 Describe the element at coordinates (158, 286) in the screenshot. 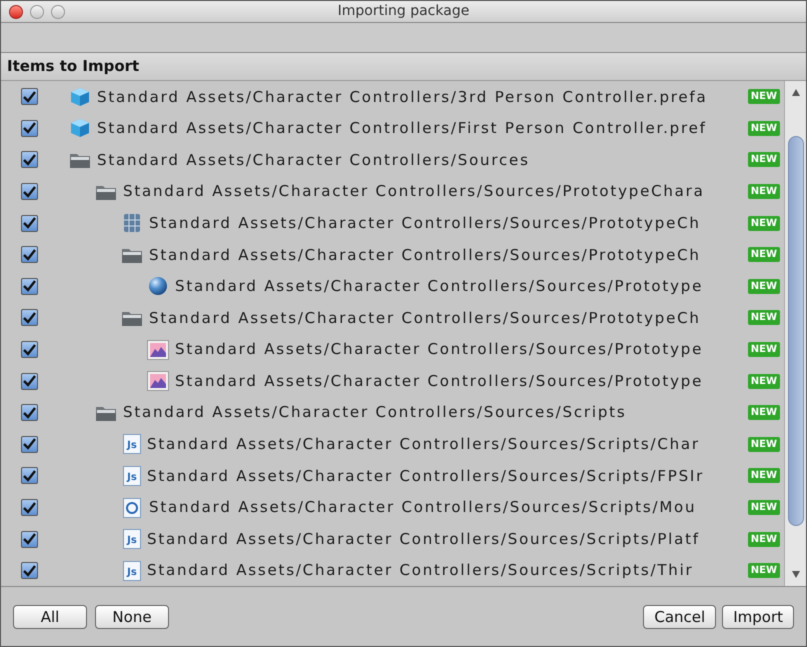

I see `sphere-icon` at that location.